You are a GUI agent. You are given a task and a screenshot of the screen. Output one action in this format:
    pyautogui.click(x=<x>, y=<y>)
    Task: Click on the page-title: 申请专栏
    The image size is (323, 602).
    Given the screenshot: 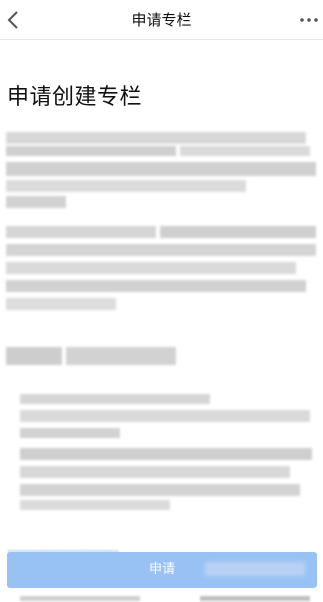 What is the action you would take?
    pyautogui.click(x=161, y=20)
    